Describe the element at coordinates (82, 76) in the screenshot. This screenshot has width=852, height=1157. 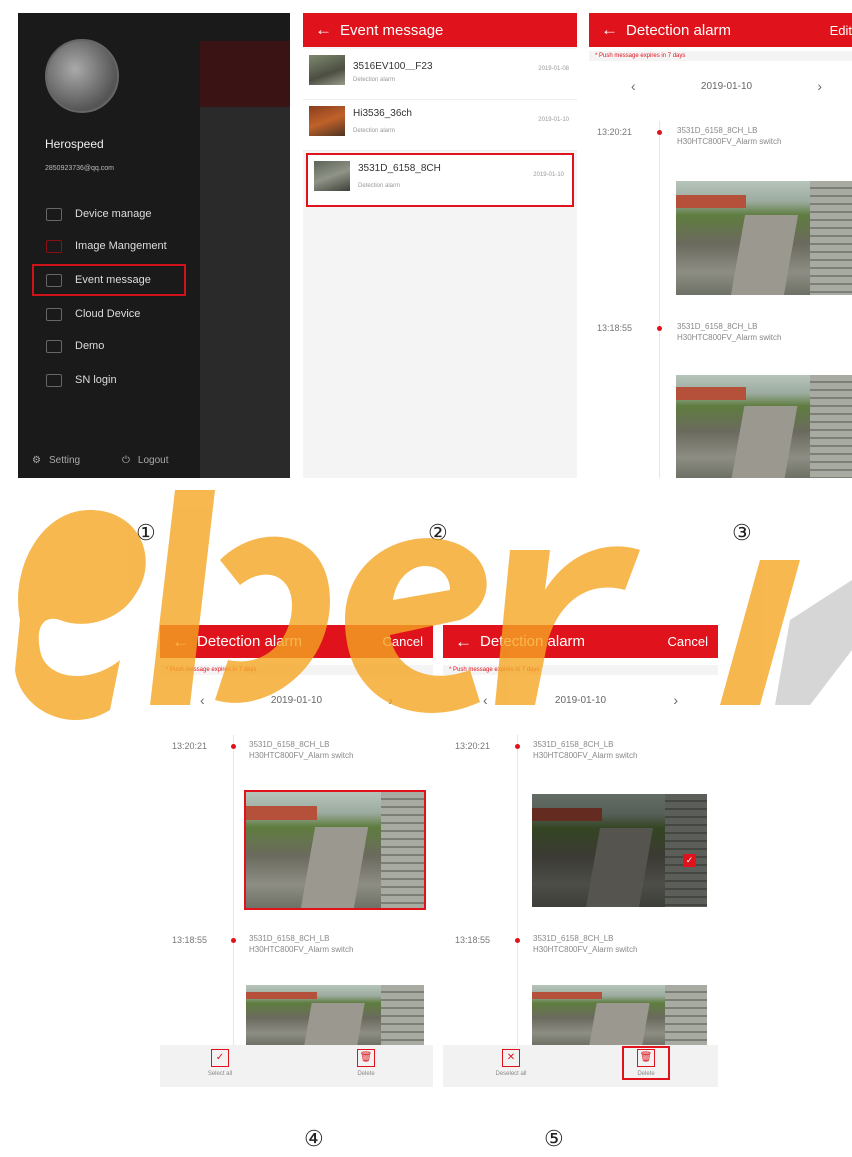
I see `avatar` at that location.